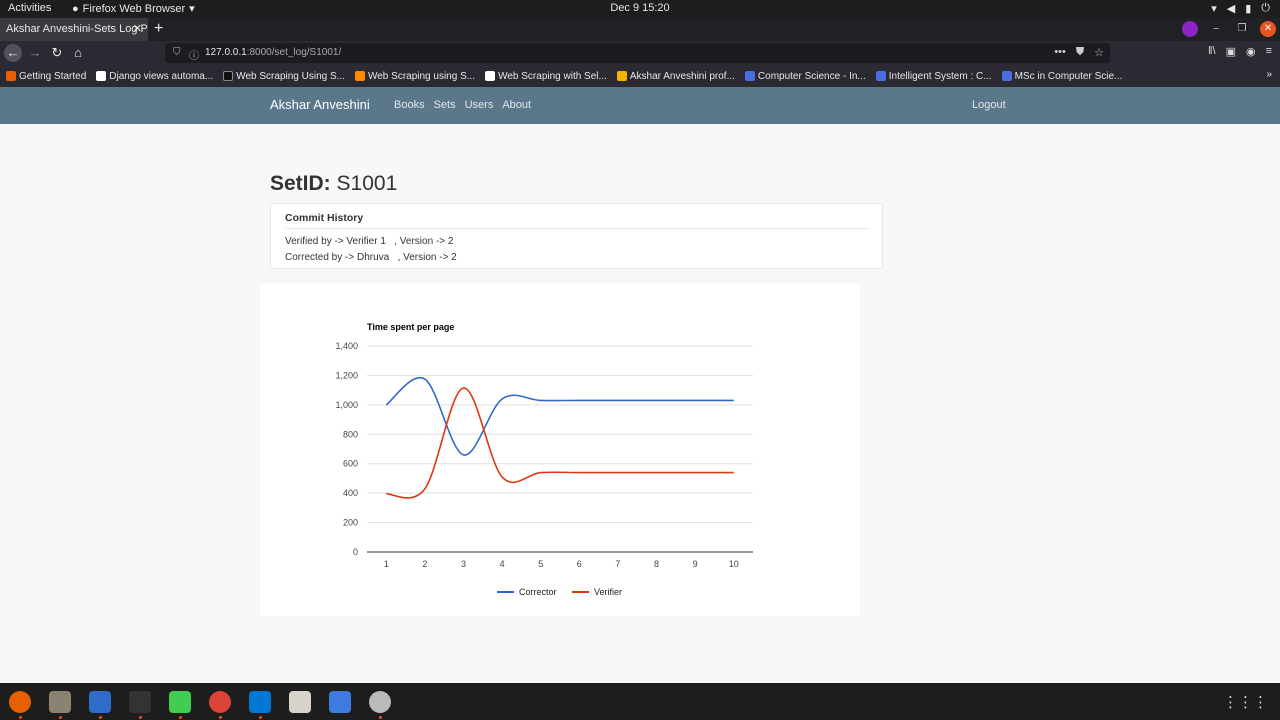 The width and height of the screenshot is (1280, 720). What do you see at coordinates (194, 54) in the screenshot?
I see `page-info-icon: ⓘ` at bounding box center [194, 54].